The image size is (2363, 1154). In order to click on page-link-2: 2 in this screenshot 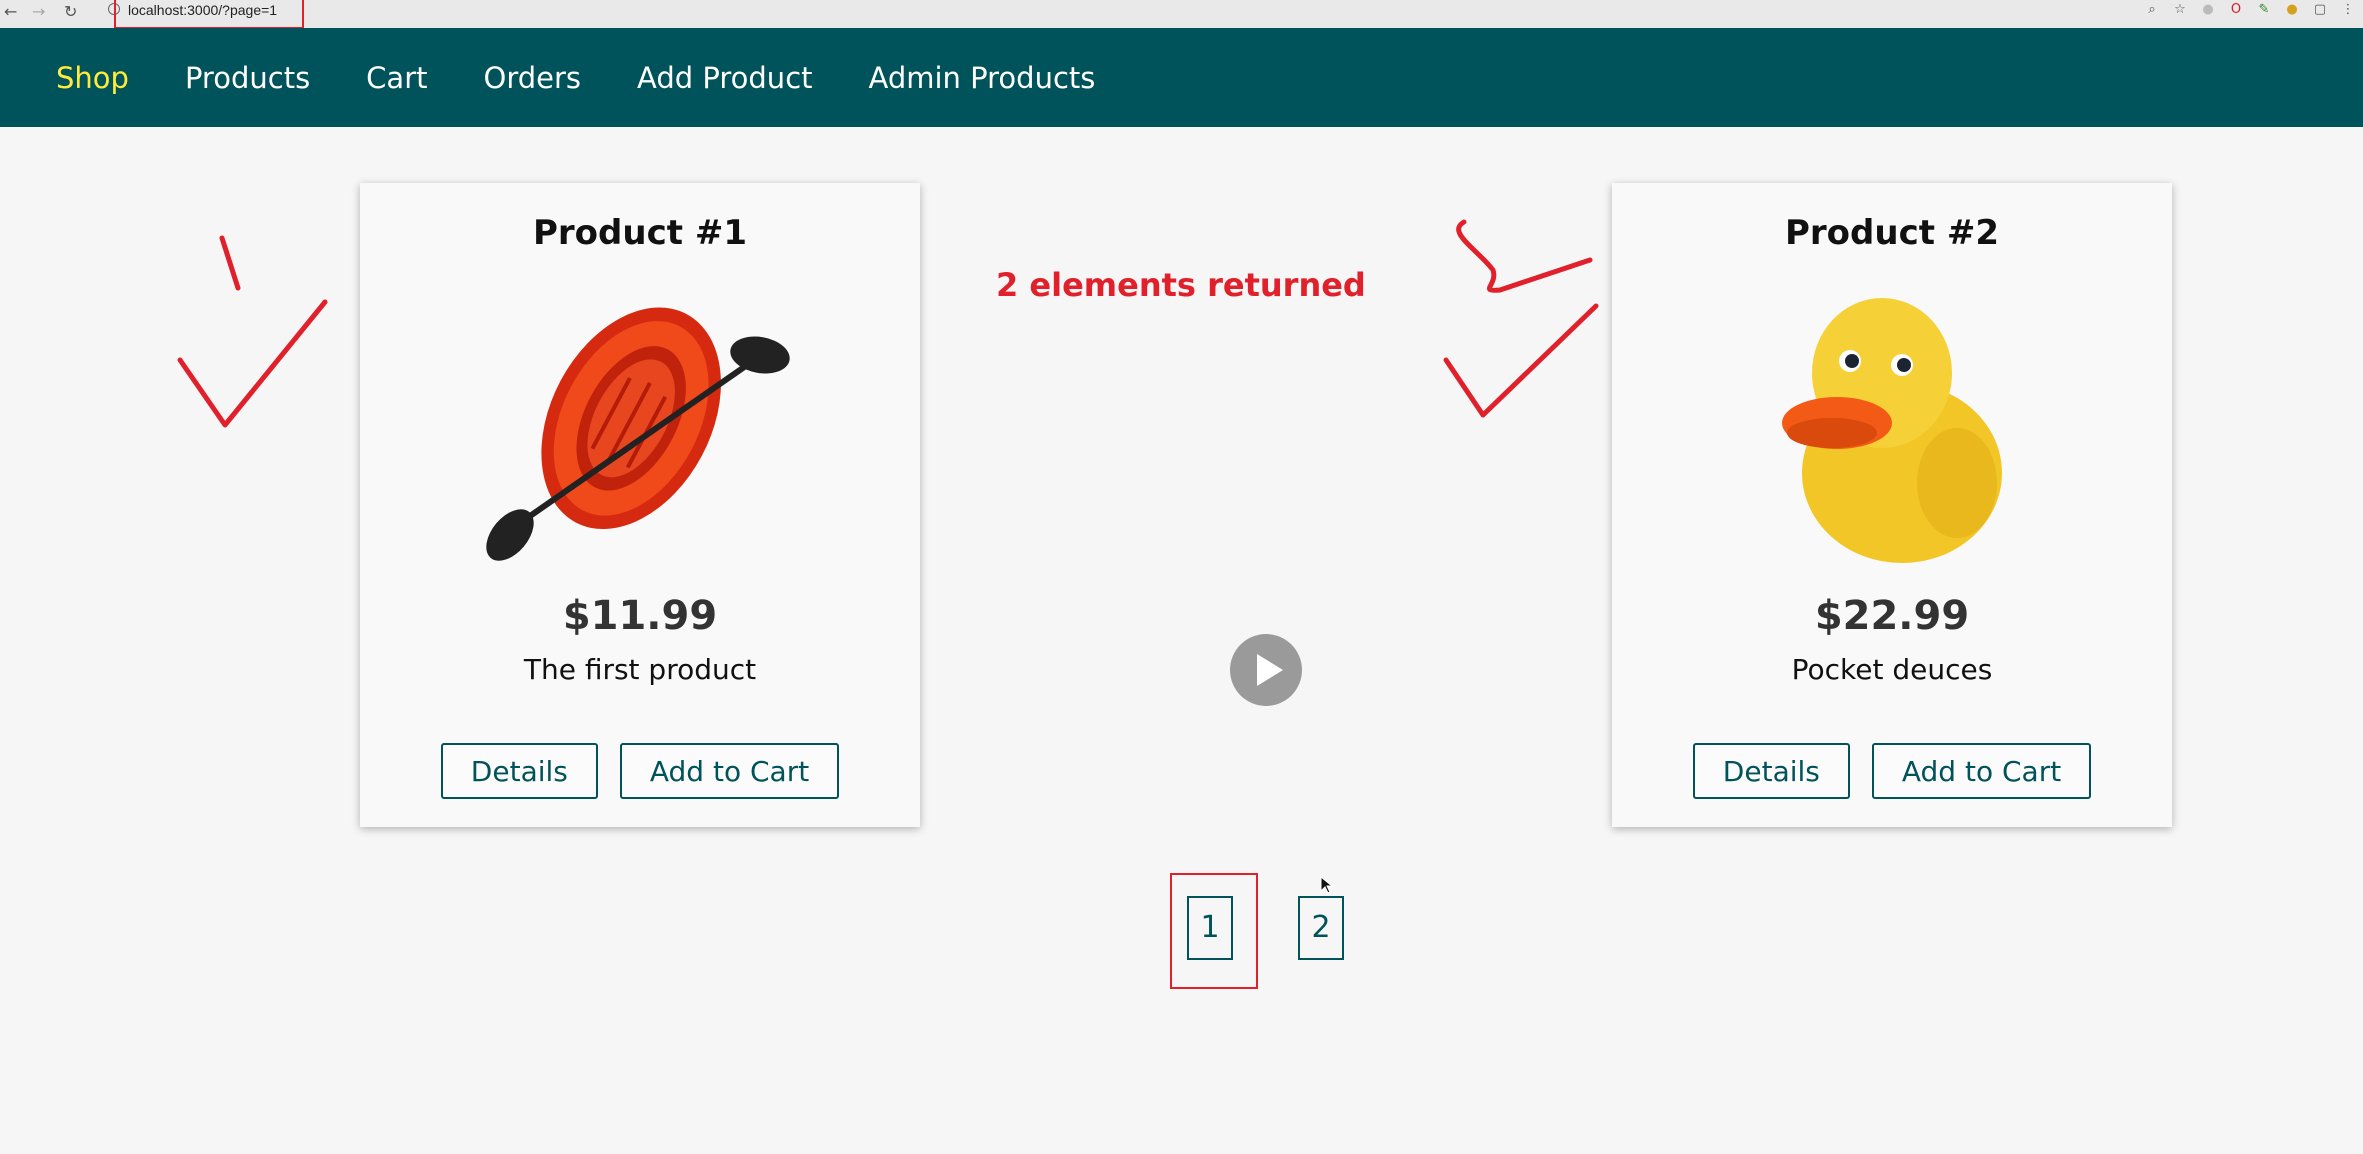, I will do `click(1321, 928)`.